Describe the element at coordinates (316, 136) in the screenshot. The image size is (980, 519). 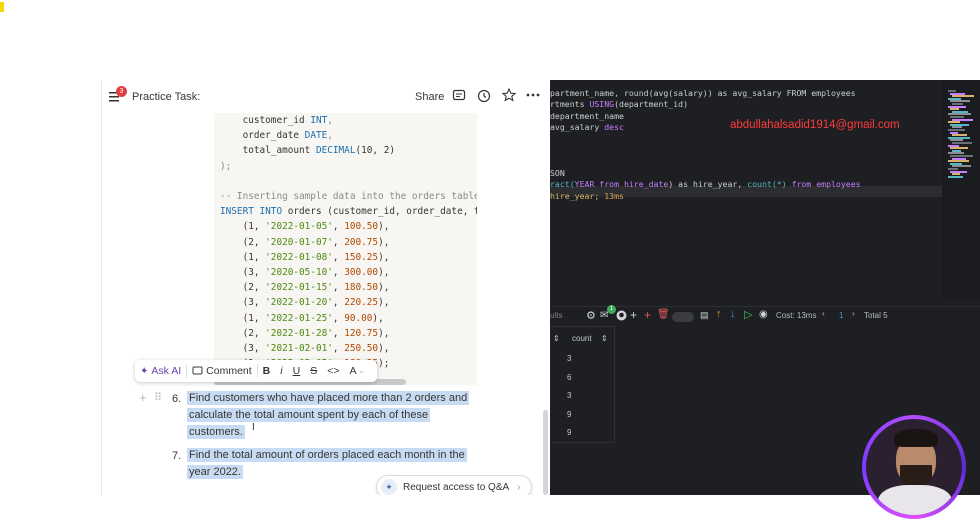
I see `code-token: DATE` at that location.